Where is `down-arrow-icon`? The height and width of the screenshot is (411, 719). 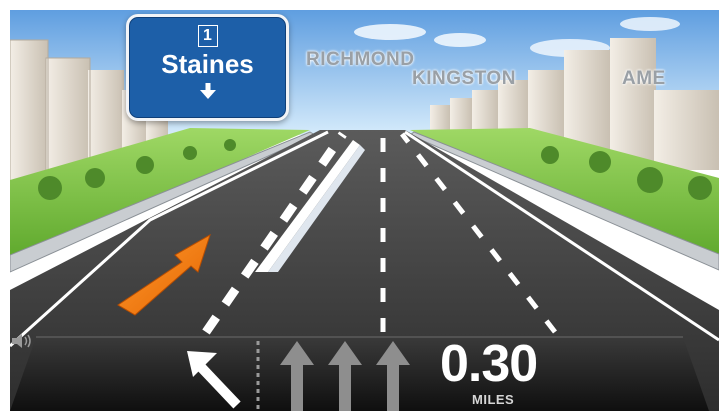 down-arrow-icon is located at coordinates (207, 91).